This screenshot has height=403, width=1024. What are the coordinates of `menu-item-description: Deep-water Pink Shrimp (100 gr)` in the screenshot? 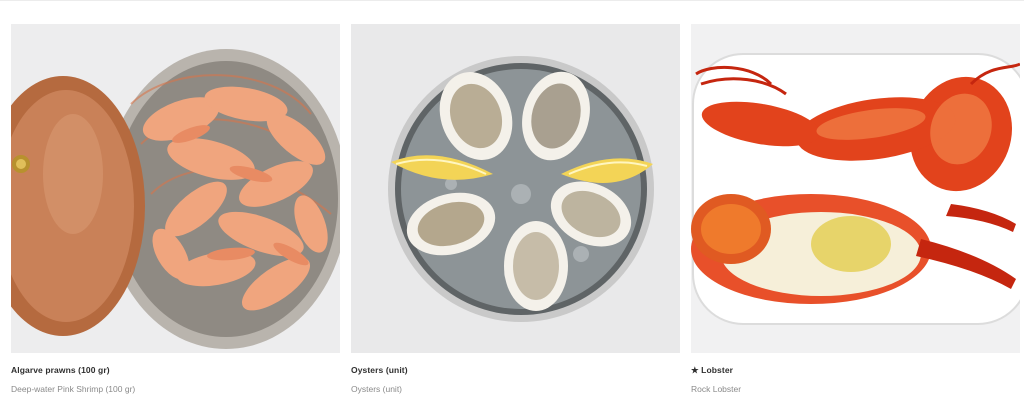 It's located at (73, 389).